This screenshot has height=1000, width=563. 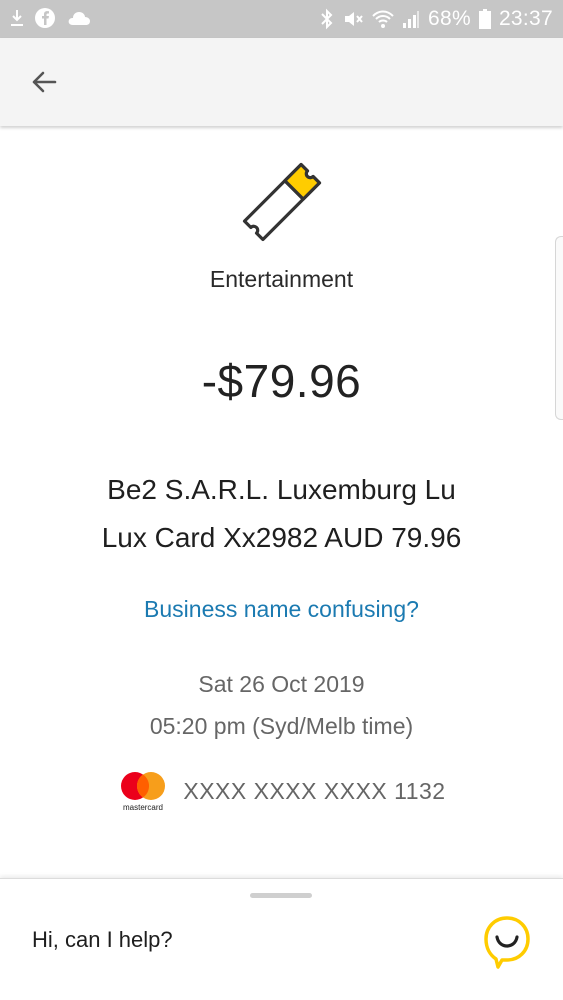 What do you see at coordinates (102, 940) in the screenshot?
I see `assistant-prompt: Hi, can I help?` at bounding box center [102, 940].